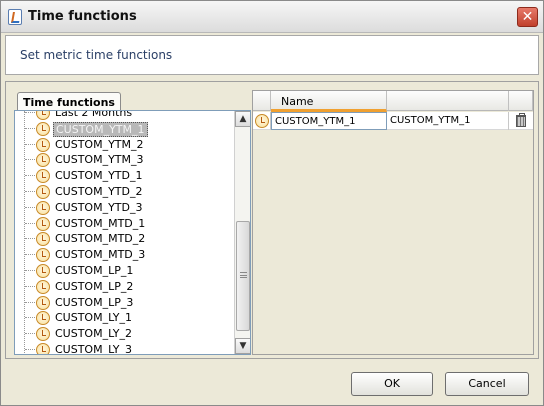 This screenshot has width=544, height=406. Describe the element at coordinates (100, 239) in the screenshot. I see `tree-item-label: CUSTOM_MTD_2` at that location.